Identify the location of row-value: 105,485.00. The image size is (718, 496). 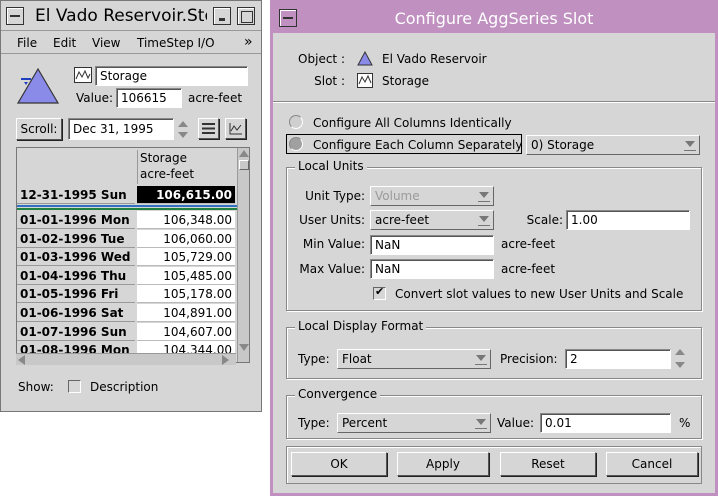
(186, 275).